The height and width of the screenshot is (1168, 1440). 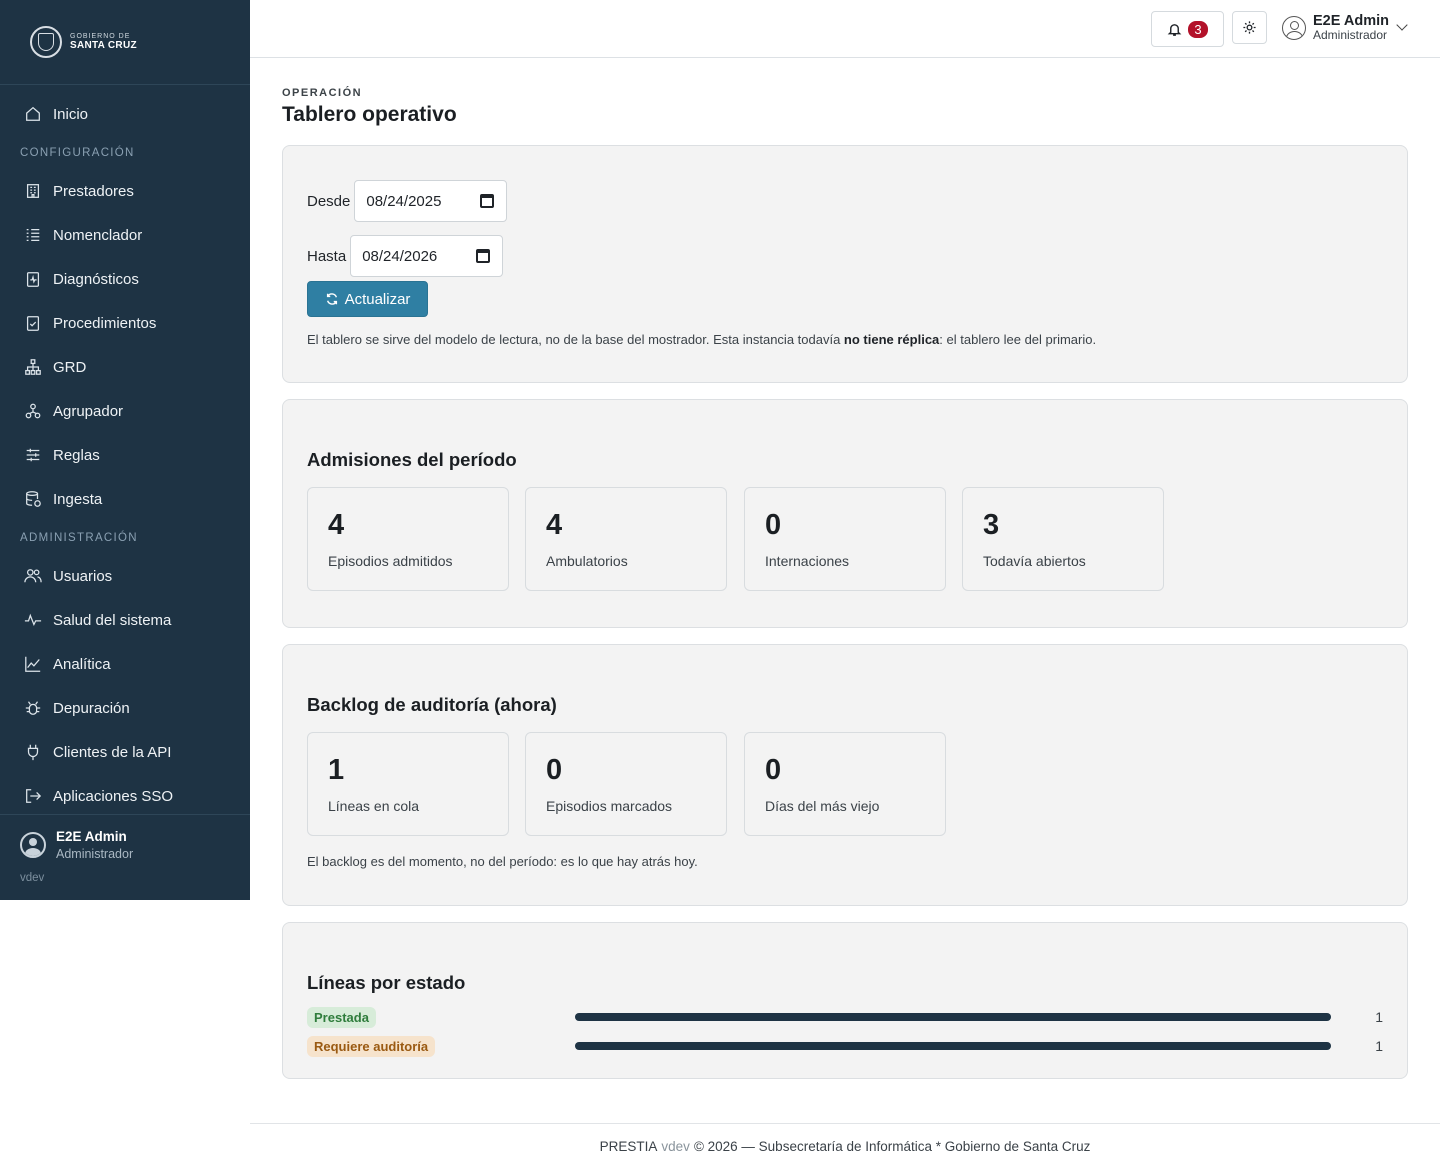 What do you see at coordinates (82, 664) in the screenshot?
I see `sidebar-item-label: Analítica` at bounding box center [82, 664].